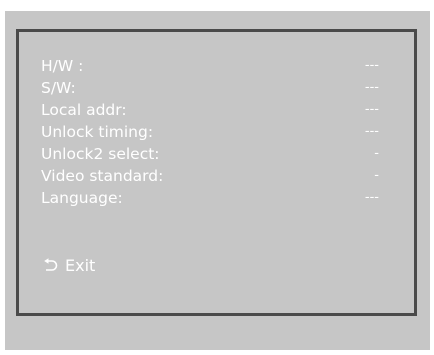  What do you see at coordinates (210, 110) in the screenshot?
I see `info-row-local-addr: Local addr: ---` at bounding box center [210, 110].